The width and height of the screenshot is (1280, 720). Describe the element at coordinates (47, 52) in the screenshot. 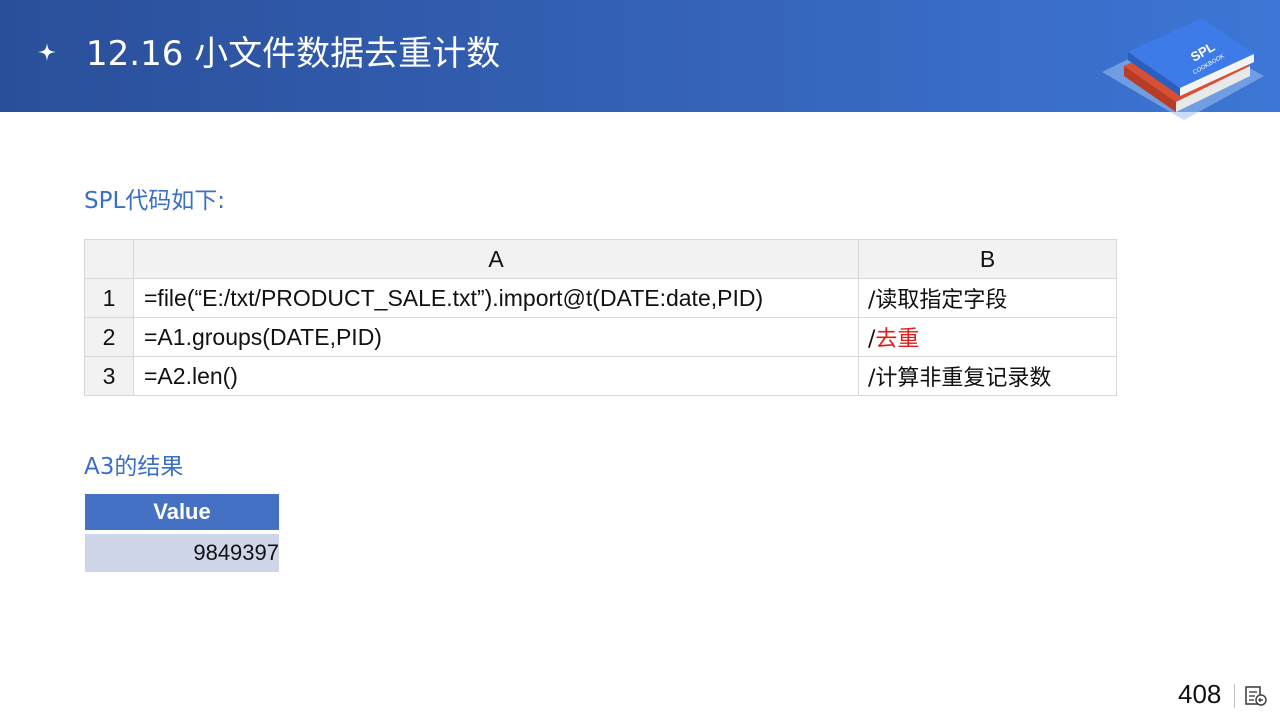

I see `four-point-star-icon` at that location.